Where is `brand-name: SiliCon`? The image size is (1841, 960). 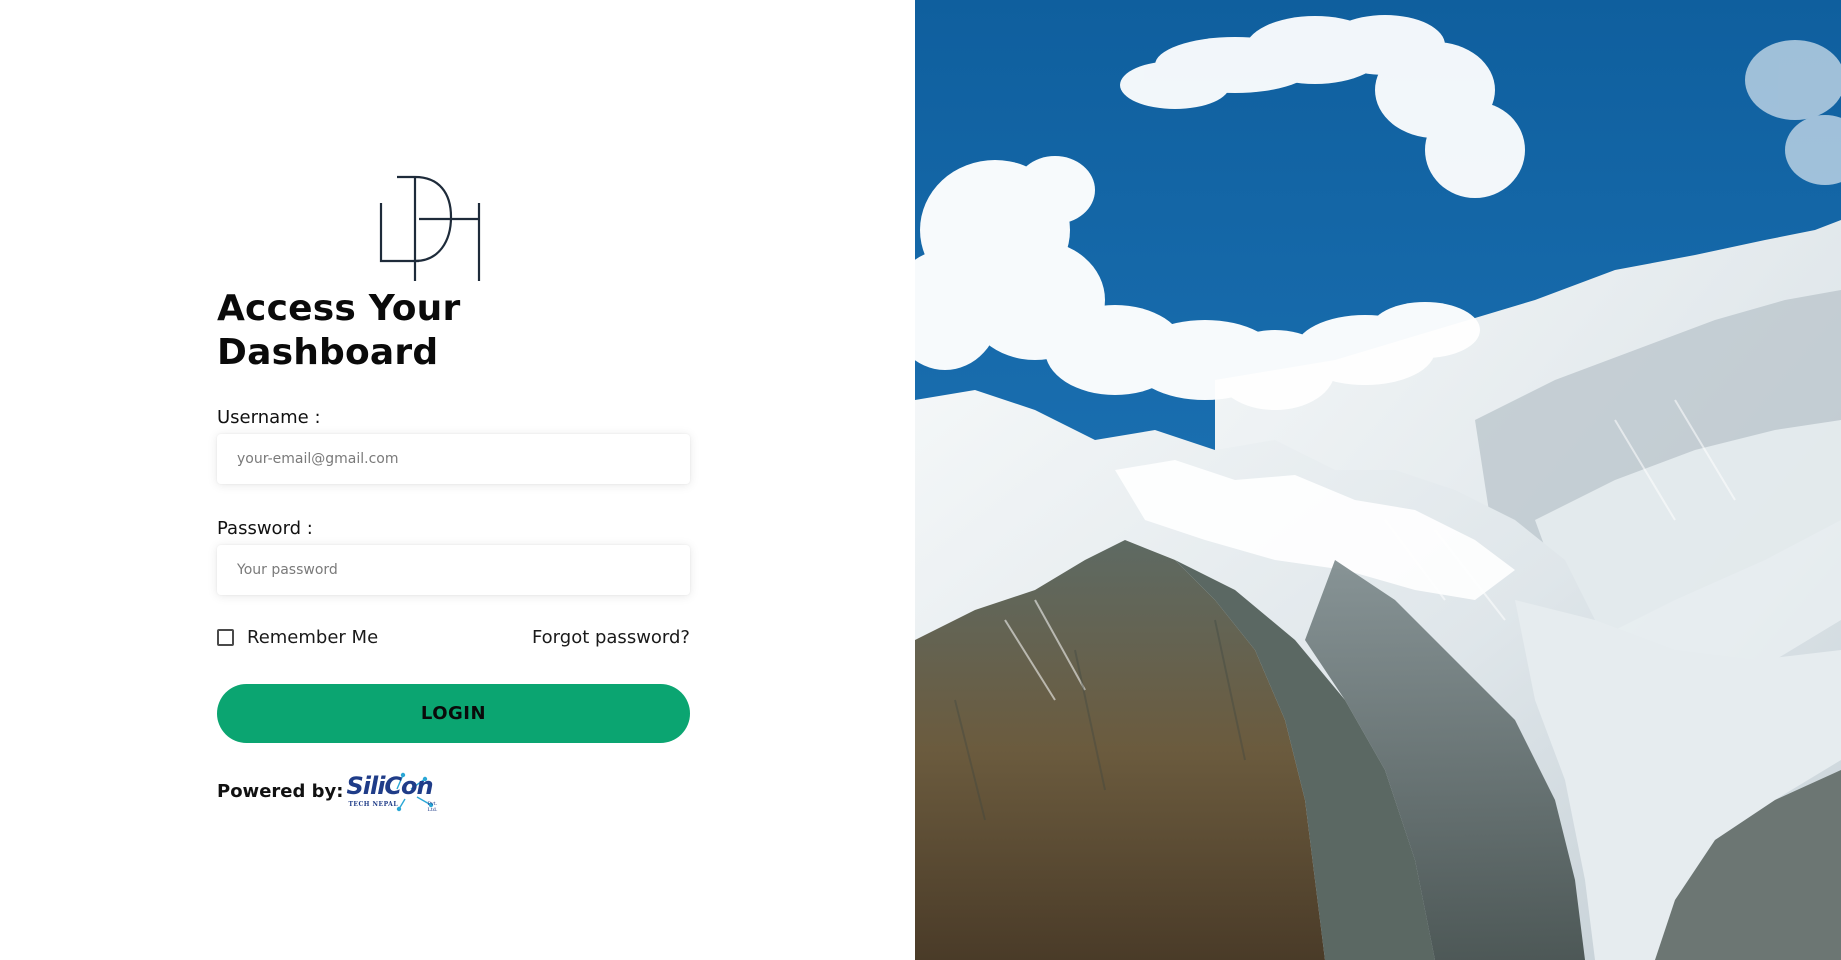
brand-name: SiliCon is located at coordinates (389, 786).